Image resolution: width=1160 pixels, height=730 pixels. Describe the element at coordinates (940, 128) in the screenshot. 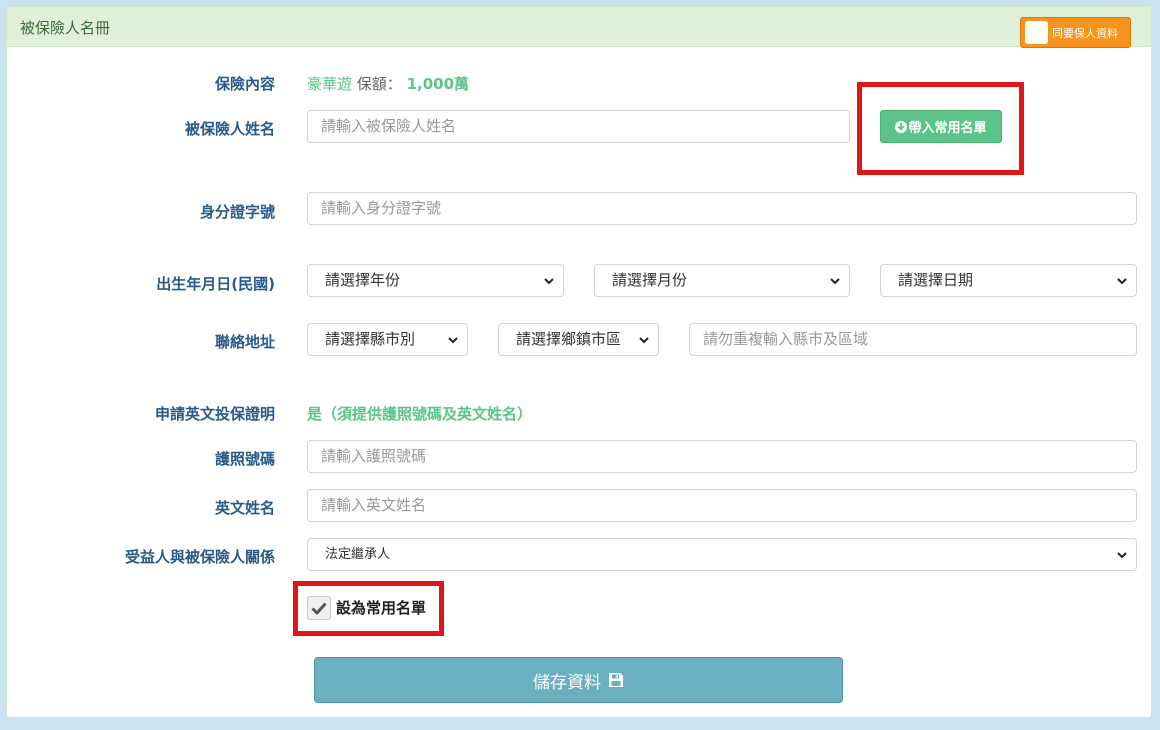

I see `highlight-box-load-favorites` at that location.